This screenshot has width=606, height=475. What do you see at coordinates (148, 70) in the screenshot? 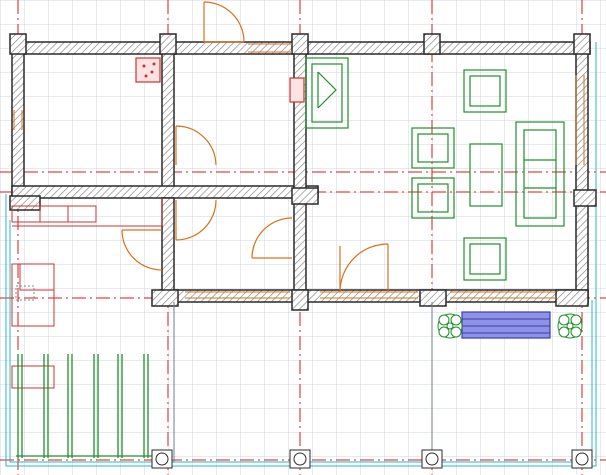
I see `stove` at bounding box center [148, 70].